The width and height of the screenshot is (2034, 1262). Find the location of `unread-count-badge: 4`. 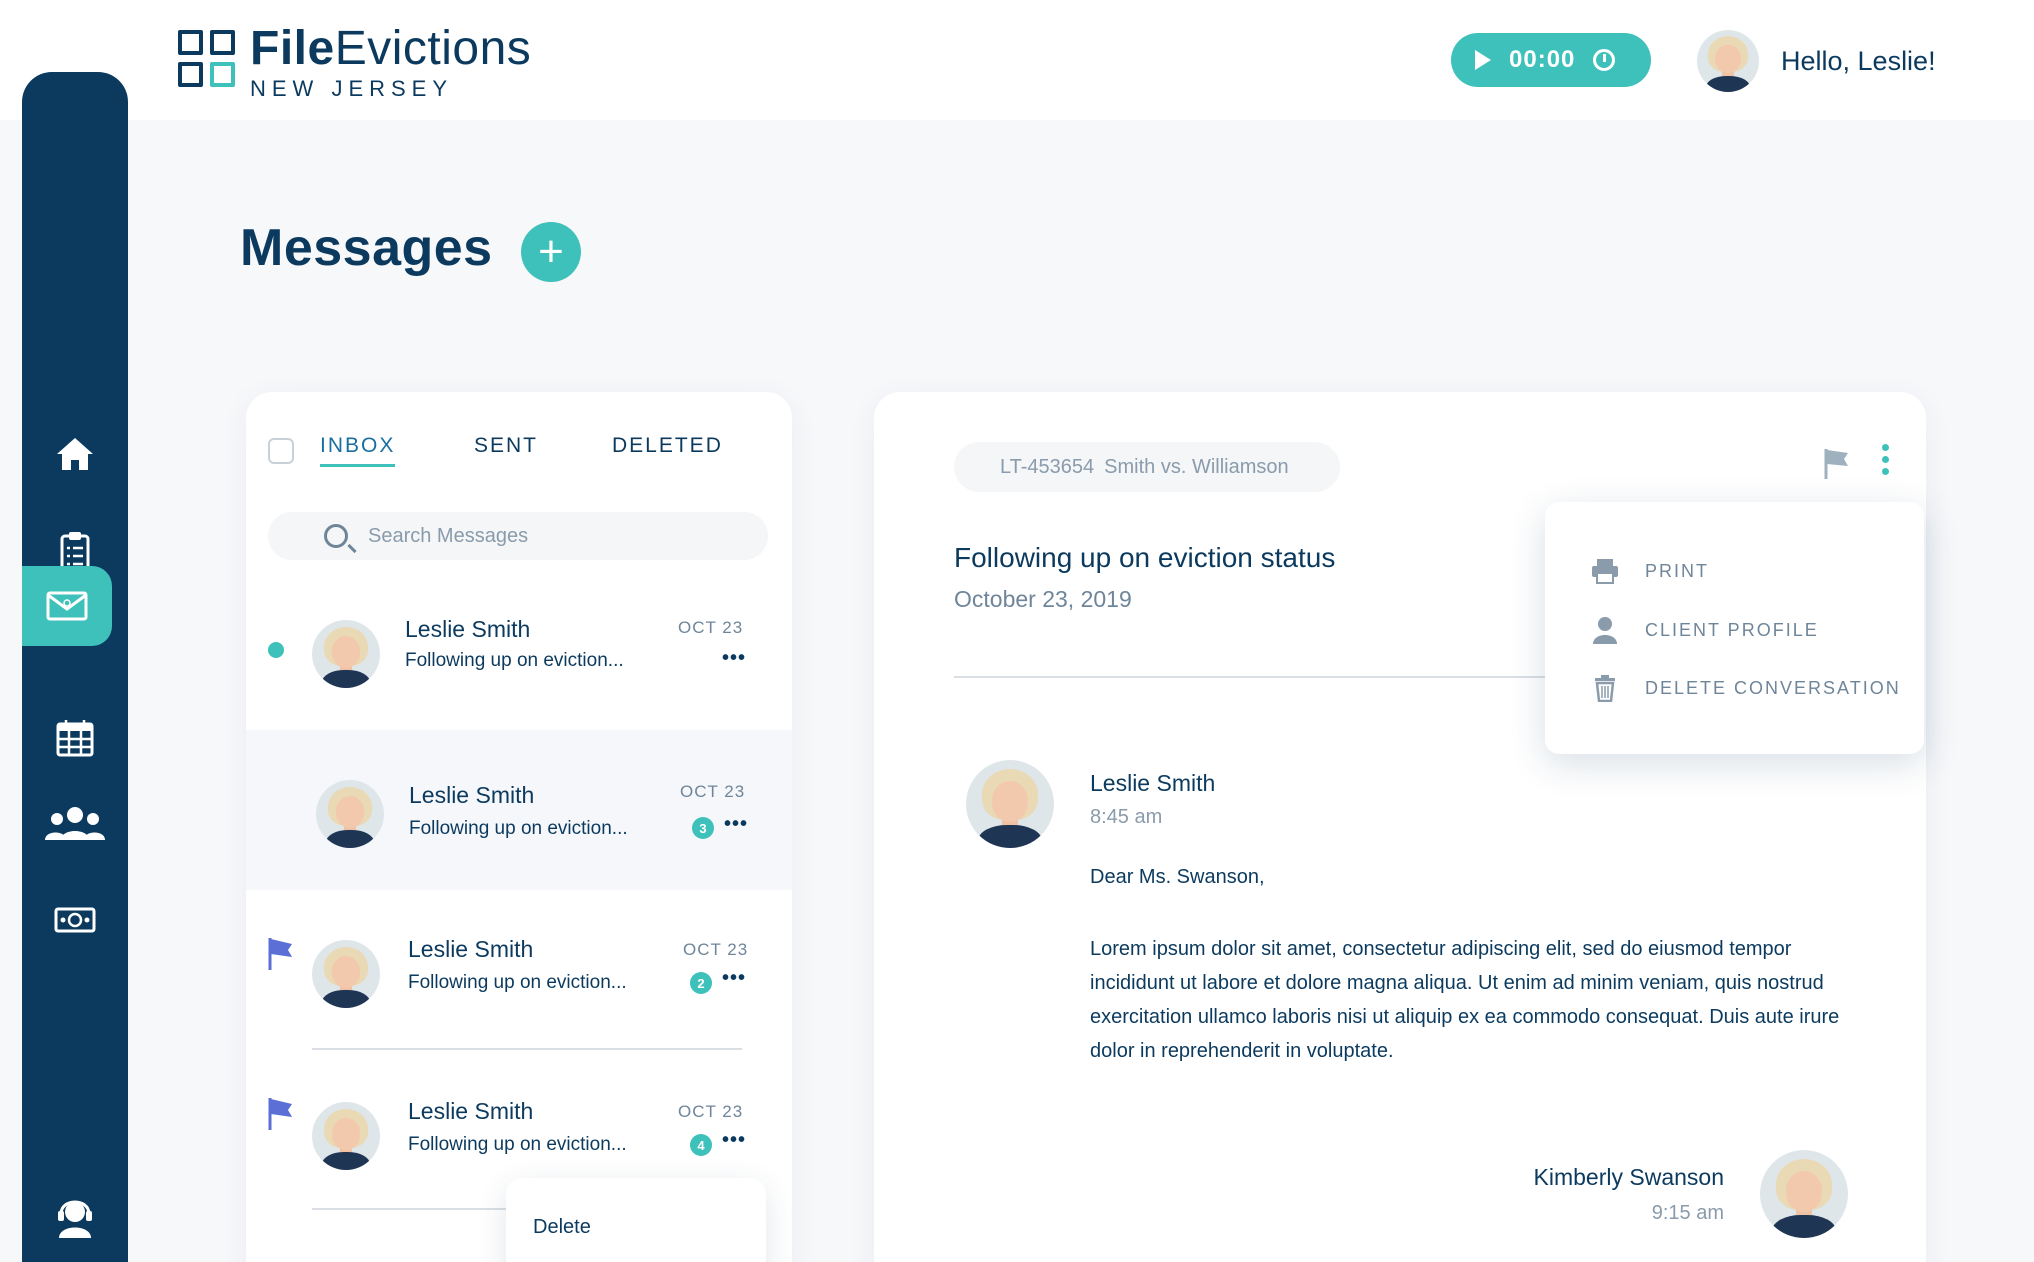

unread-count-badge: 4 is located at coordinates (701, 1145).